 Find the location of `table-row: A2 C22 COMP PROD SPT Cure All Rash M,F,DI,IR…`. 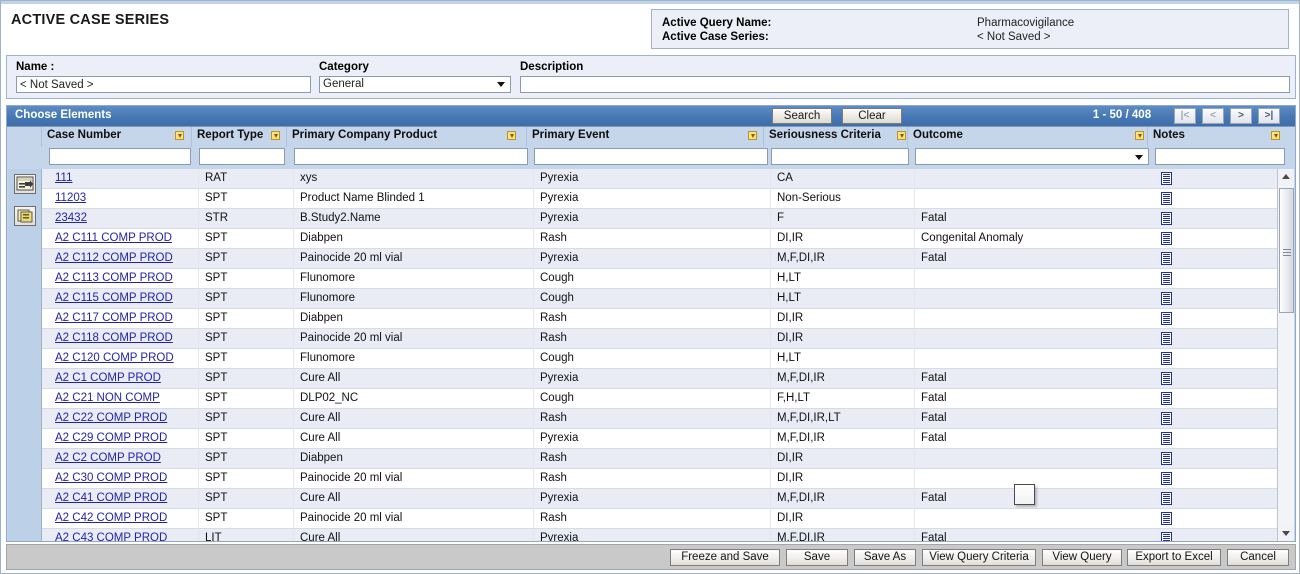

table-row: A2 C22 COMP PROD SPT Cure All Rash M,F,DI,IR… is located at coordinates (660, 419).